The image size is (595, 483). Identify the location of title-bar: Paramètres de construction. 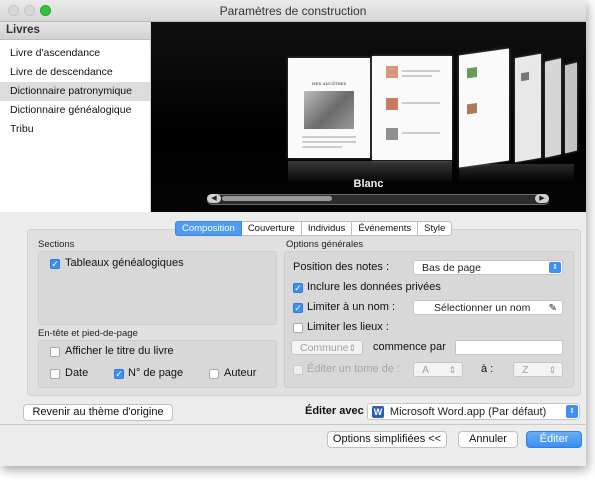
(293, 11).